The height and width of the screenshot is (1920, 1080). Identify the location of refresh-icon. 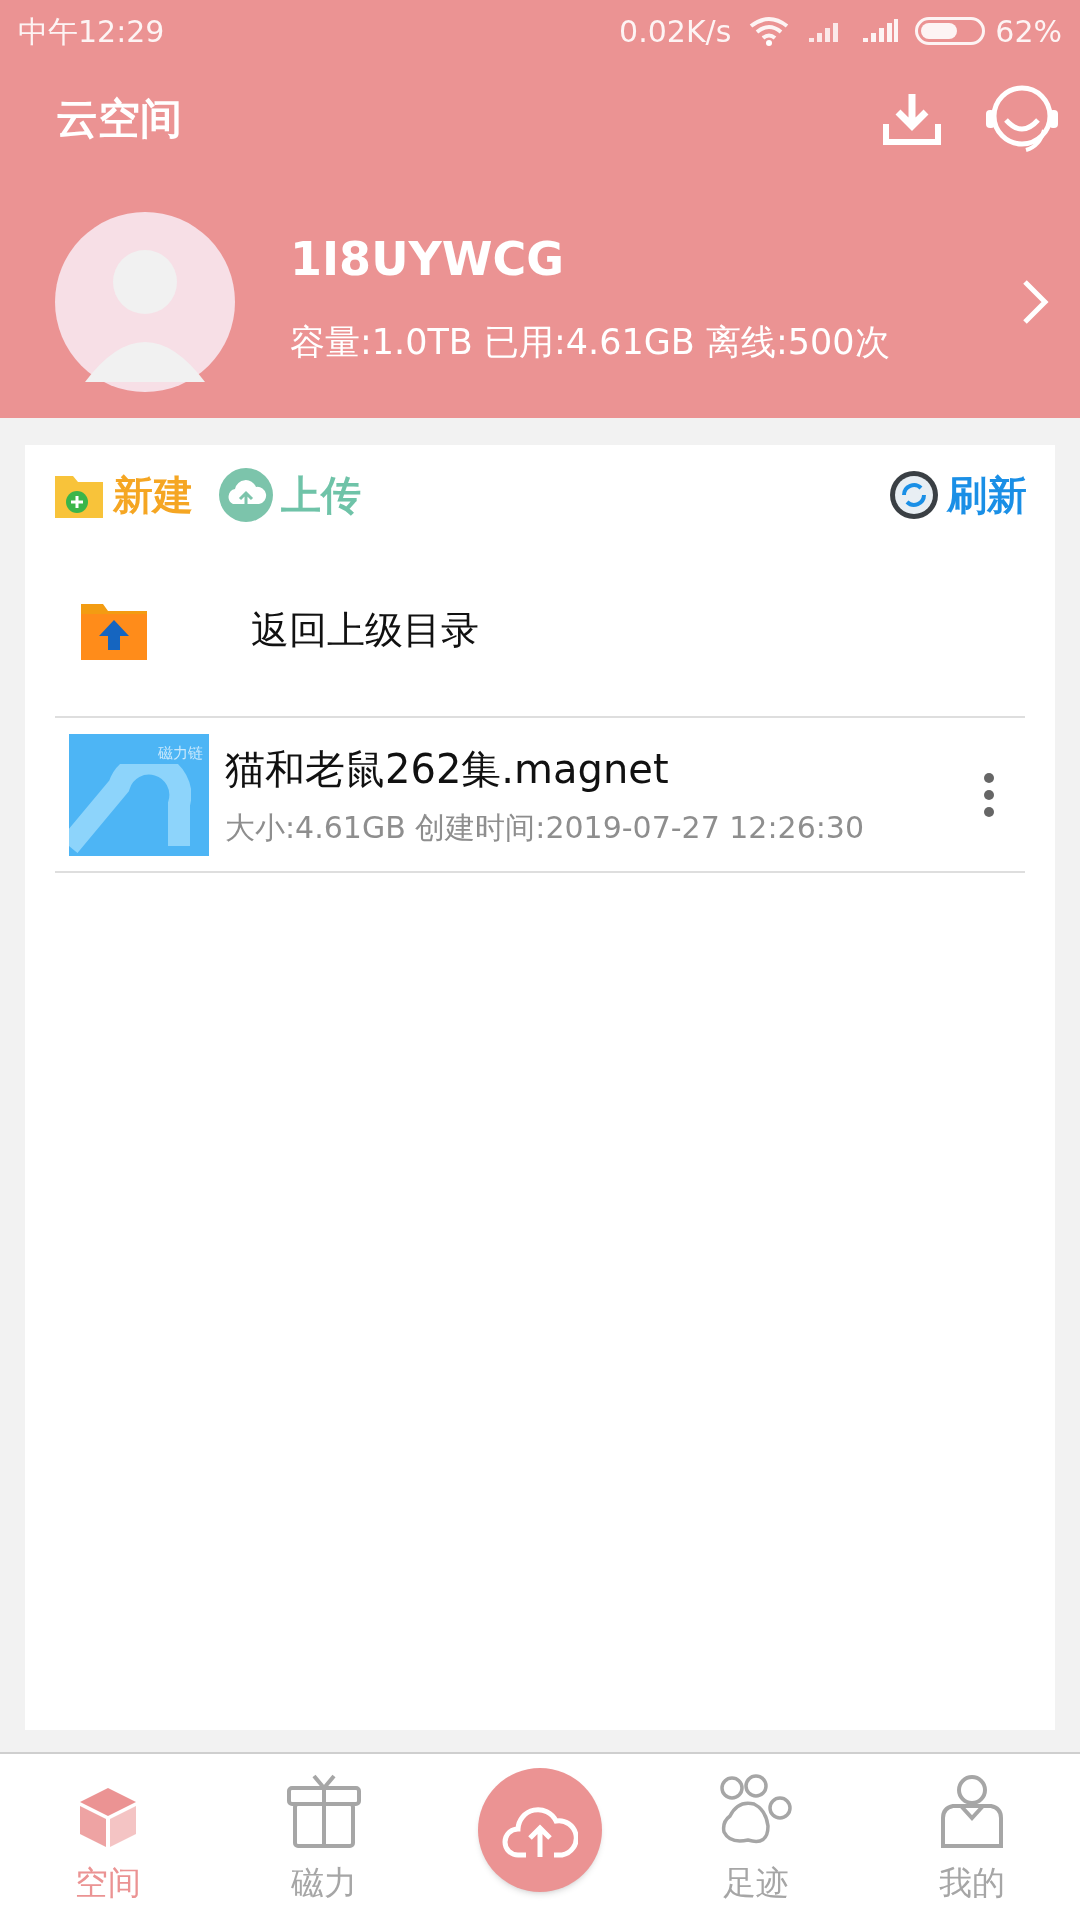
(914, 495).